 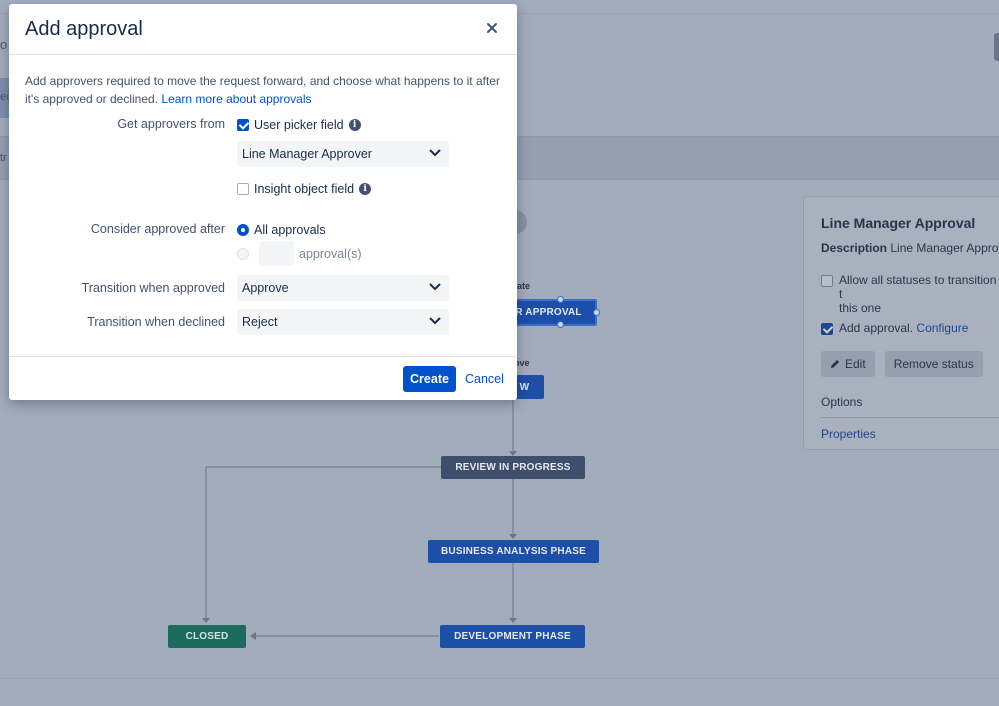 What do you see at coordinates (265, 288) in the screenshot?
I see `transition-approved-value: Approve` at bounding box center [265, 288].